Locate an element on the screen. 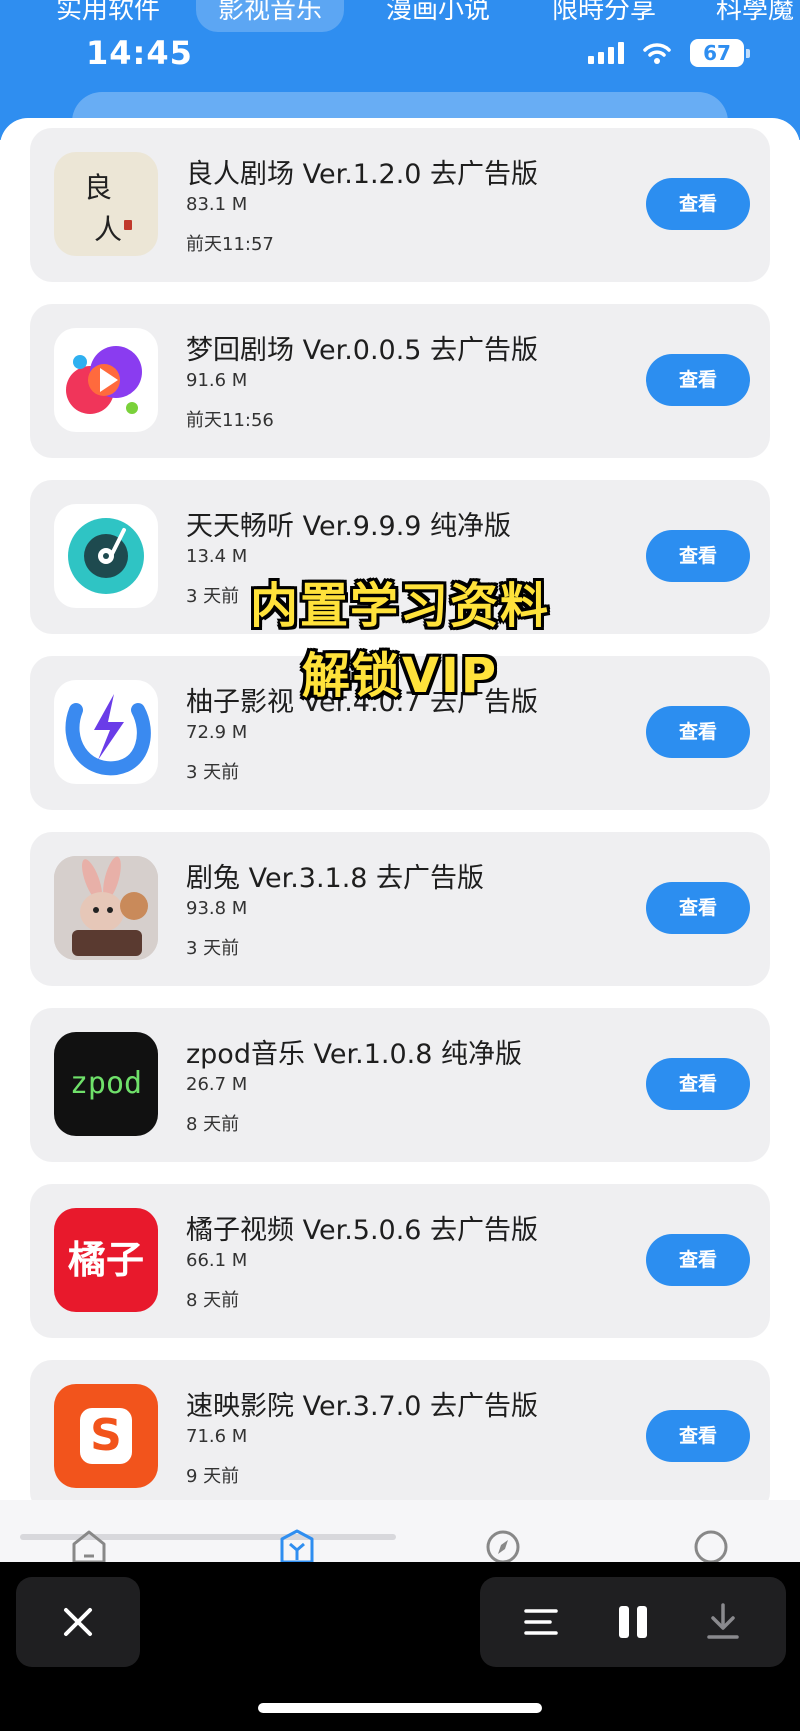 The width and height of the screenshot is (800, 1731). app-title: 天天畅听 Ver.9.9.9 纯净版 is located at coordinates (349, 526).